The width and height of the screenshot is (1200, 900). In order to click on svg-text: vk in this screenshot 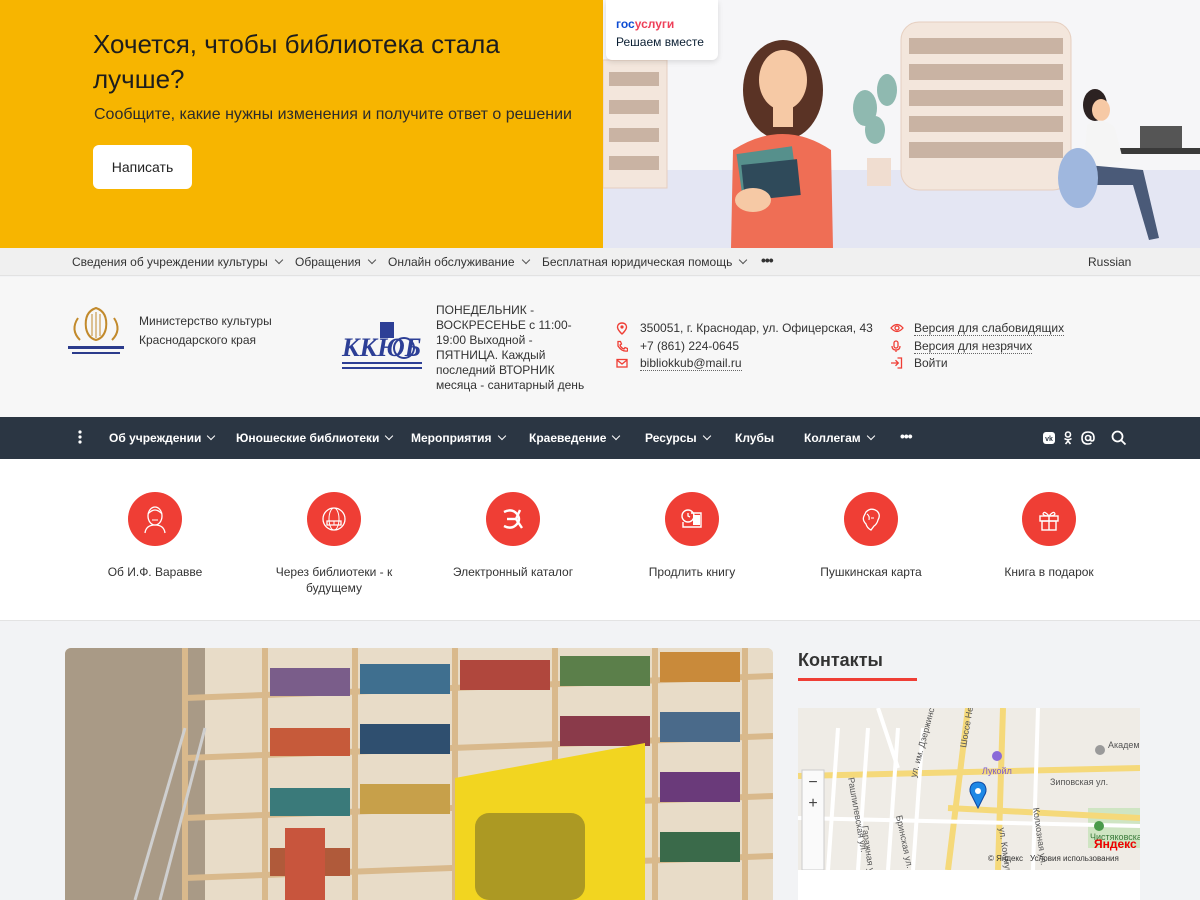, I will do `click(1049, 439)`.